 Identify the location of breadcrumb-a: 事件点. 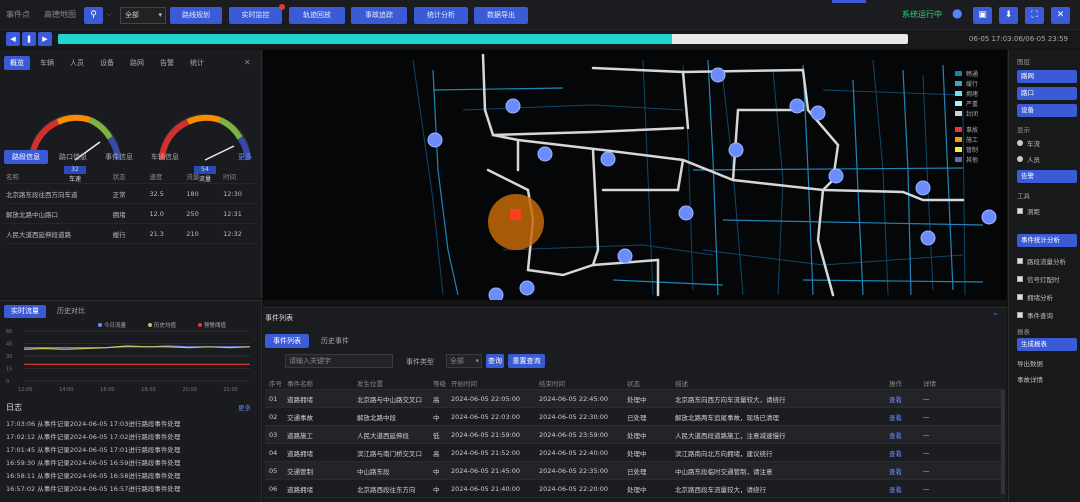
(18, 14).